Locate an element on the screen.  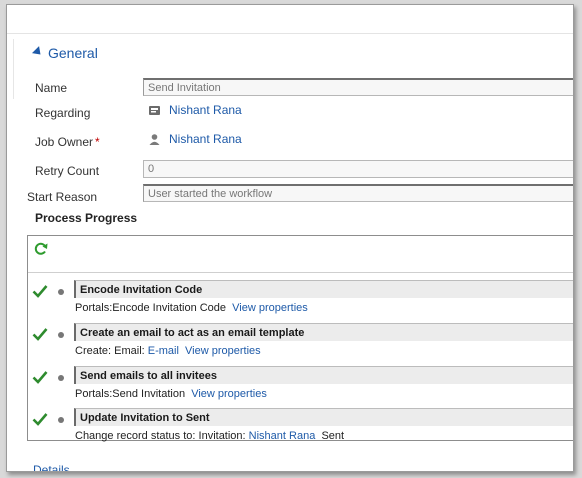
start-reason-label: Start Reason is located at coordinates (62, 197).